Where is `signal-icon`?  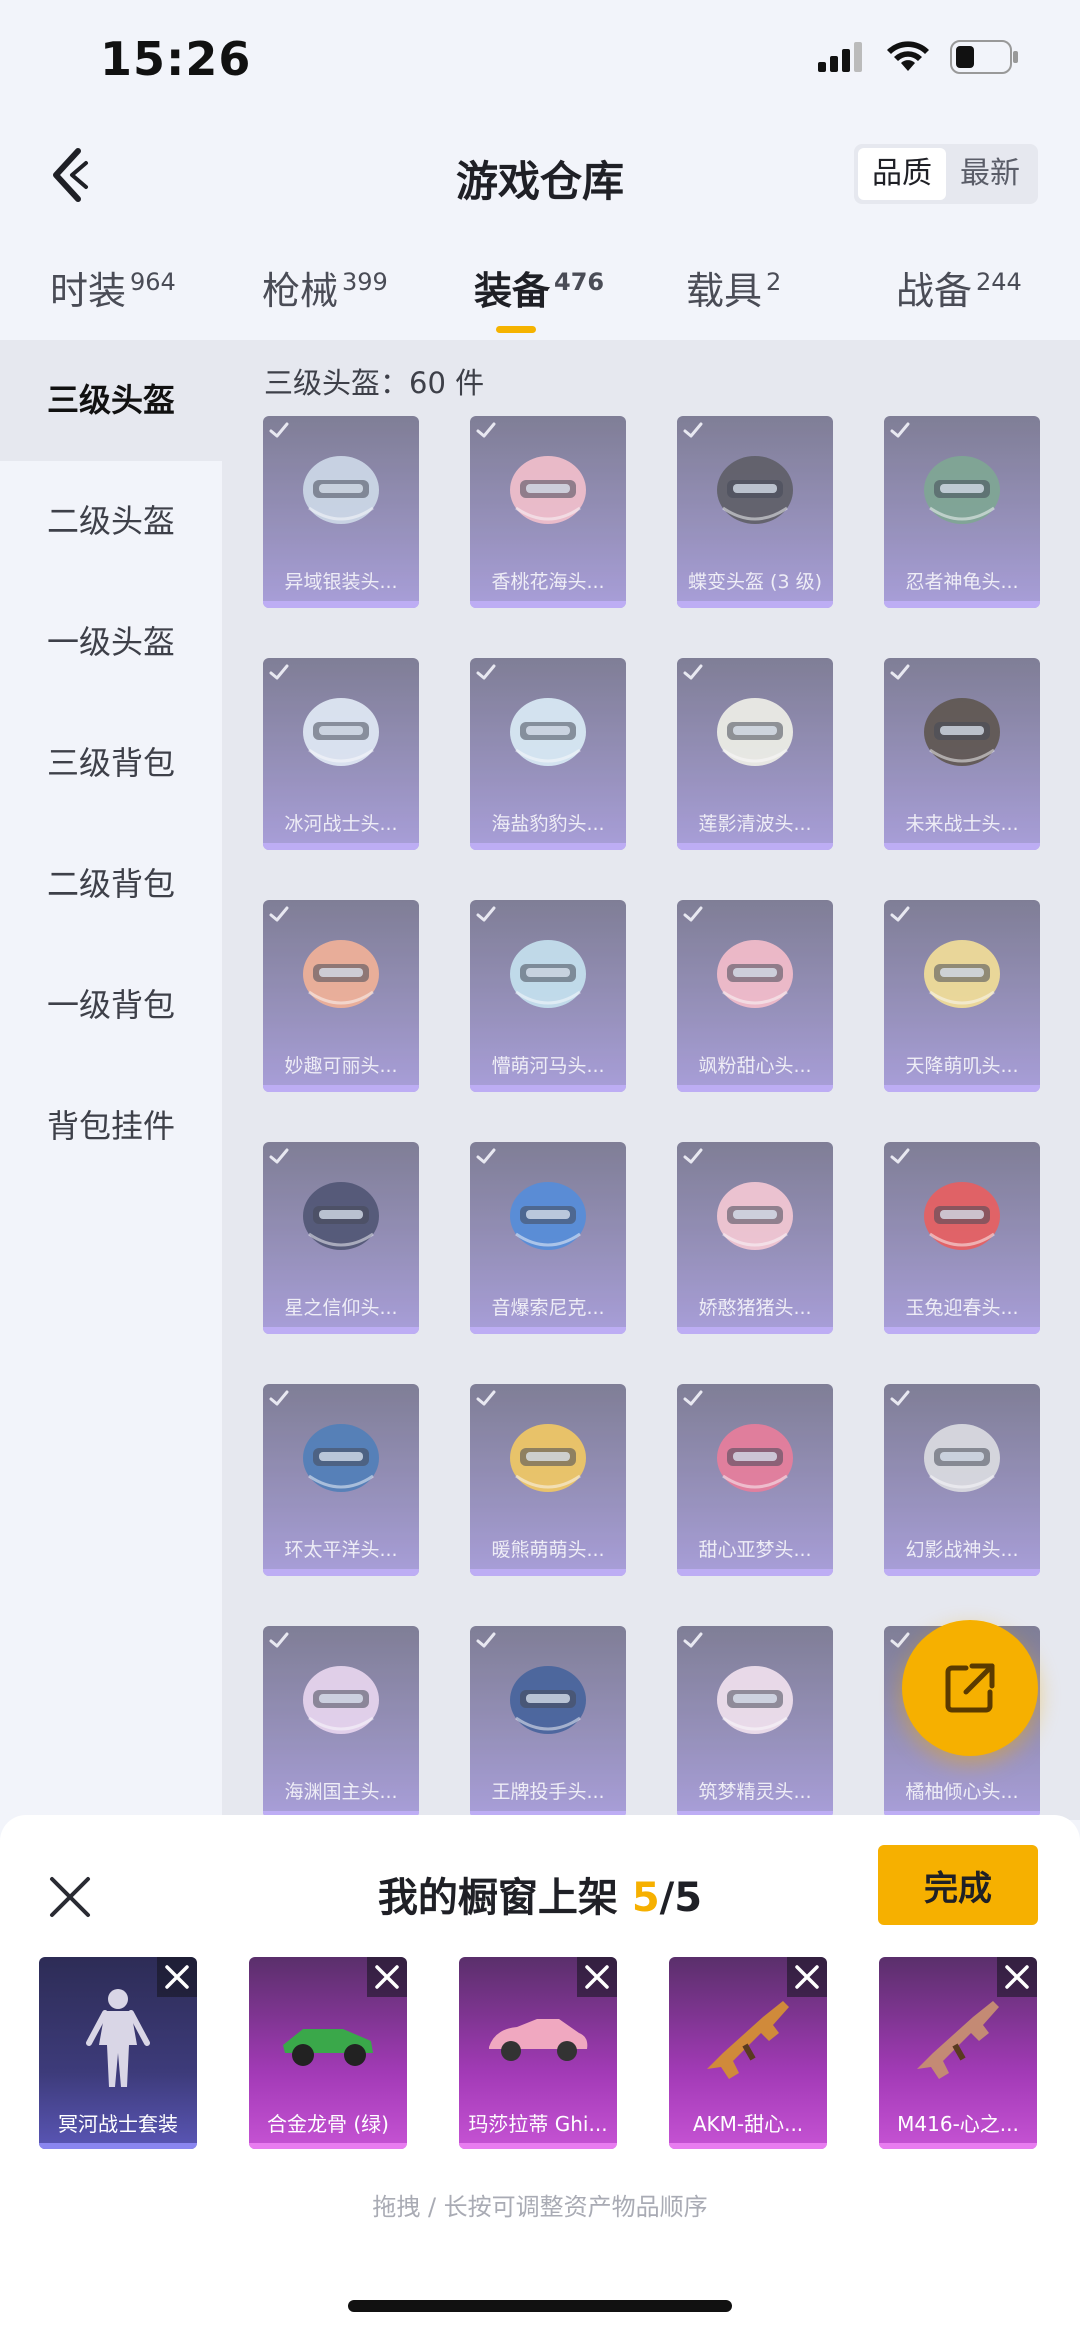 signal-icon is located at coordinates (840, 57).